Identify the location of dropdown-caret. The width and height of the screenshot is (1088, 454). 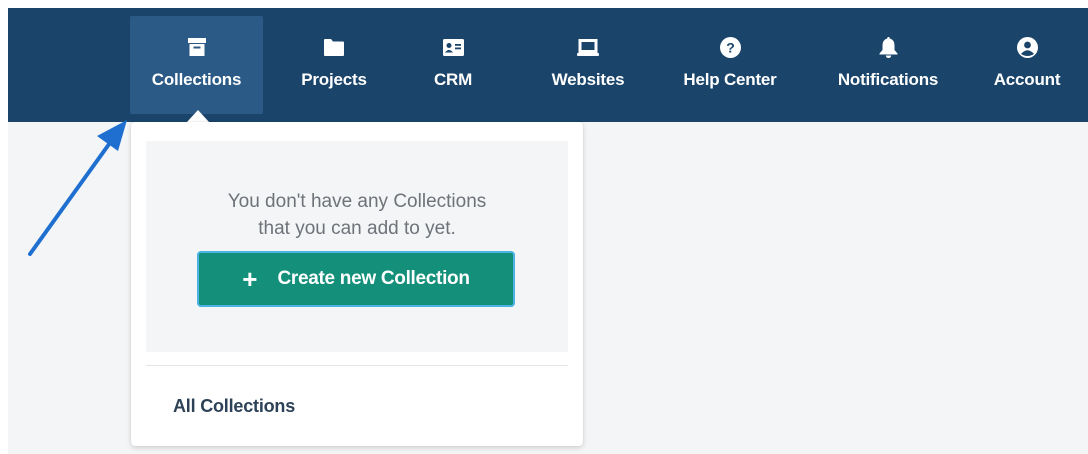
(198, 116).